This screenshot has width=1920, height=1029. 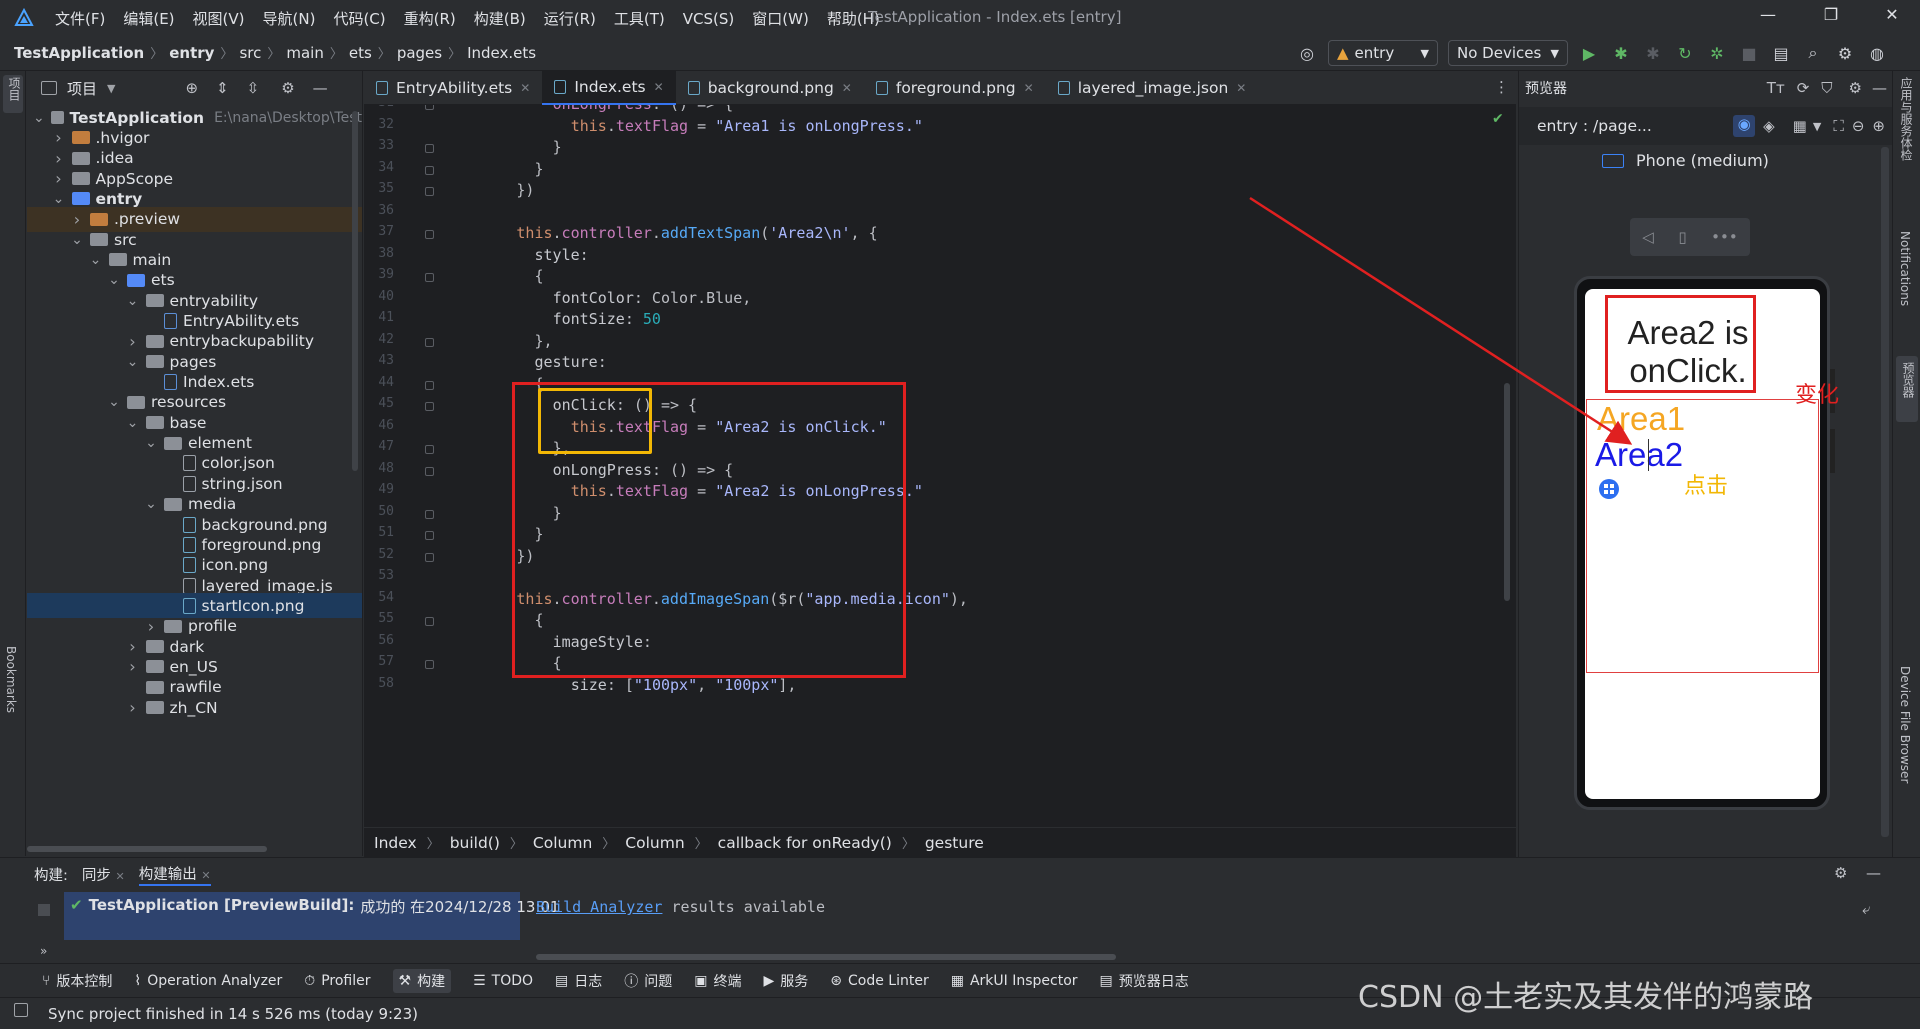 What do you see at coordinates (1831, 17) in the screenshot?
I see `restore-icon: ❐` at bounding box center [1831, 17].